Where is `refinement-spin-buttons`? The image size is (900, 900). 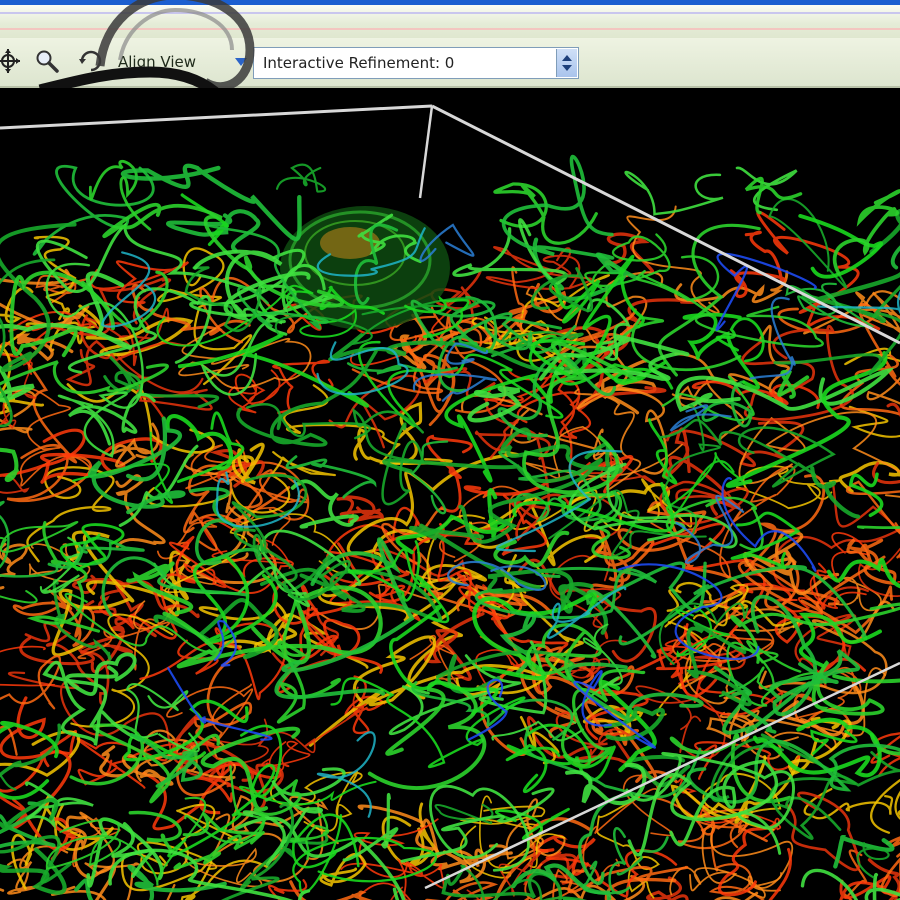 refinement-spin-buttons is located at coordinates (566, 63).